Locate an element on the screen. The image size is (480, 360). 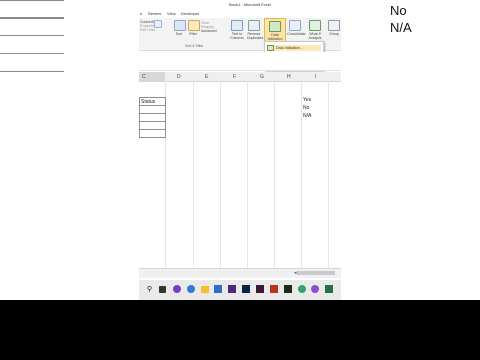
column-header-e: E is located at coordinates (206, 77).